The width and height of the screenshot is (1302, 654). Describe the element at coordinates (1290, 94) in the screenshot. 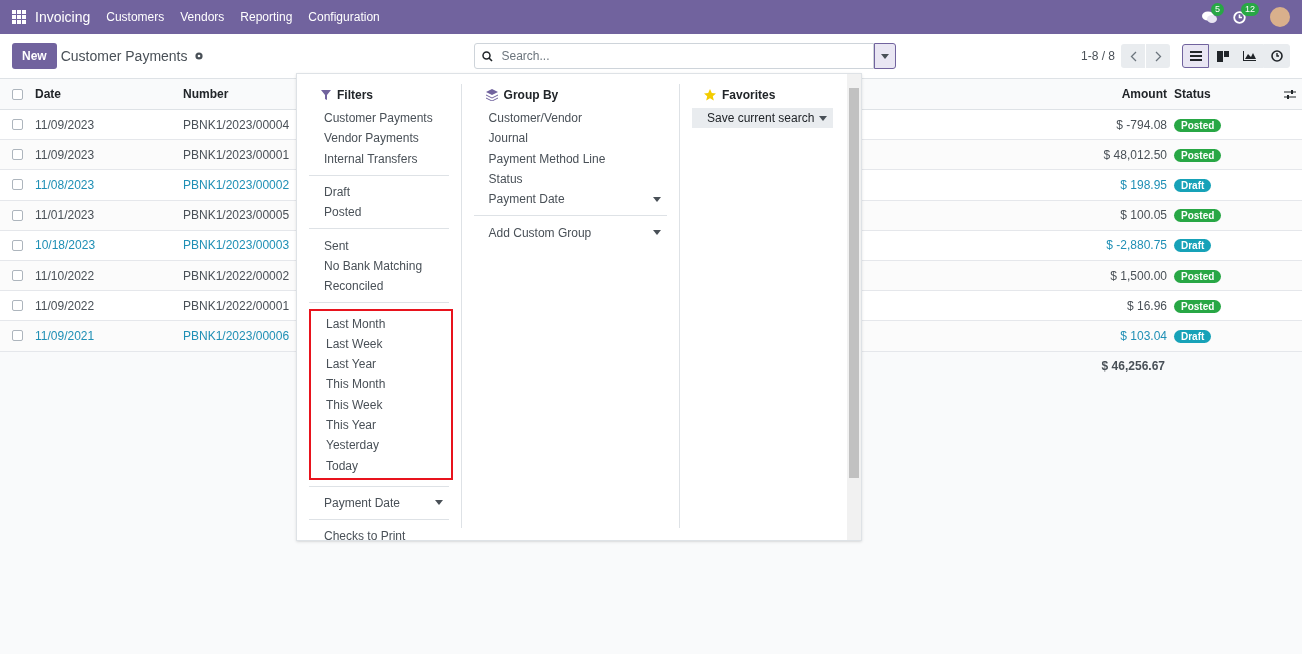

I see `sliders-icon` at that location.